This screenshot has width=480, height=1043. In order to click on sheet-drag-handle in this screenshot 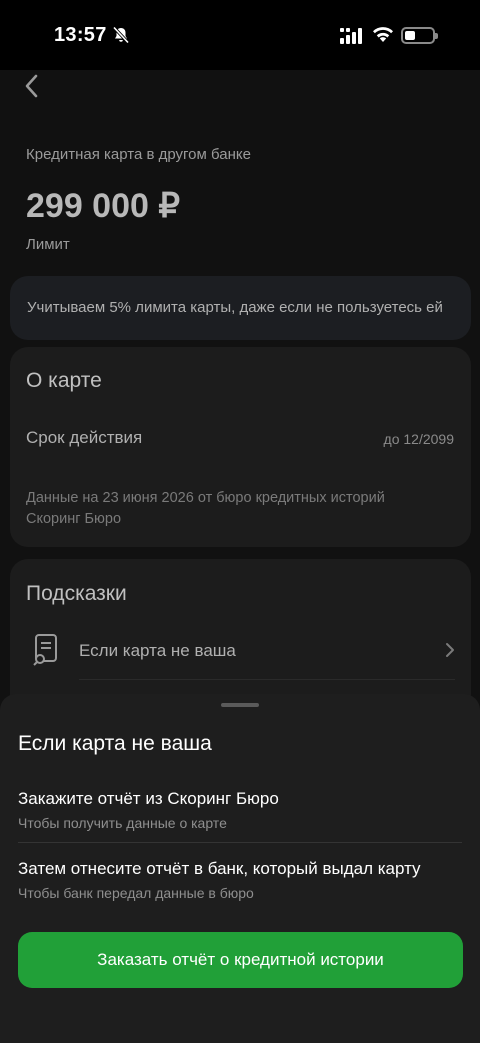, I will do `click(240, 705)`.